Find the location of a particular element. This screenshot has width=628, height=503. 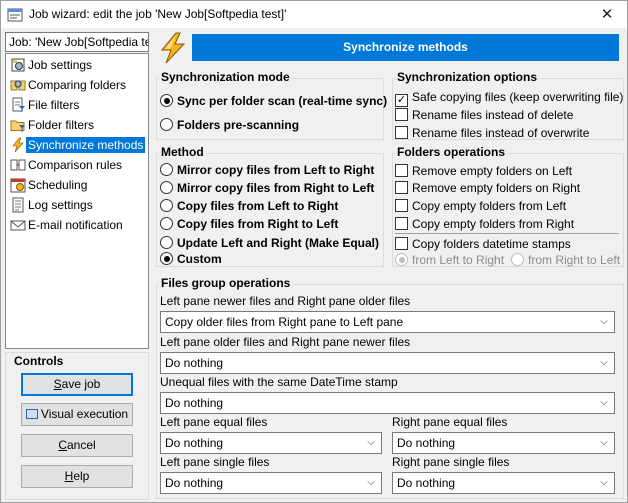

checkbox-copy-datetime-stamps: Copy folders datetime stamps is located at coordinates (483, 244).